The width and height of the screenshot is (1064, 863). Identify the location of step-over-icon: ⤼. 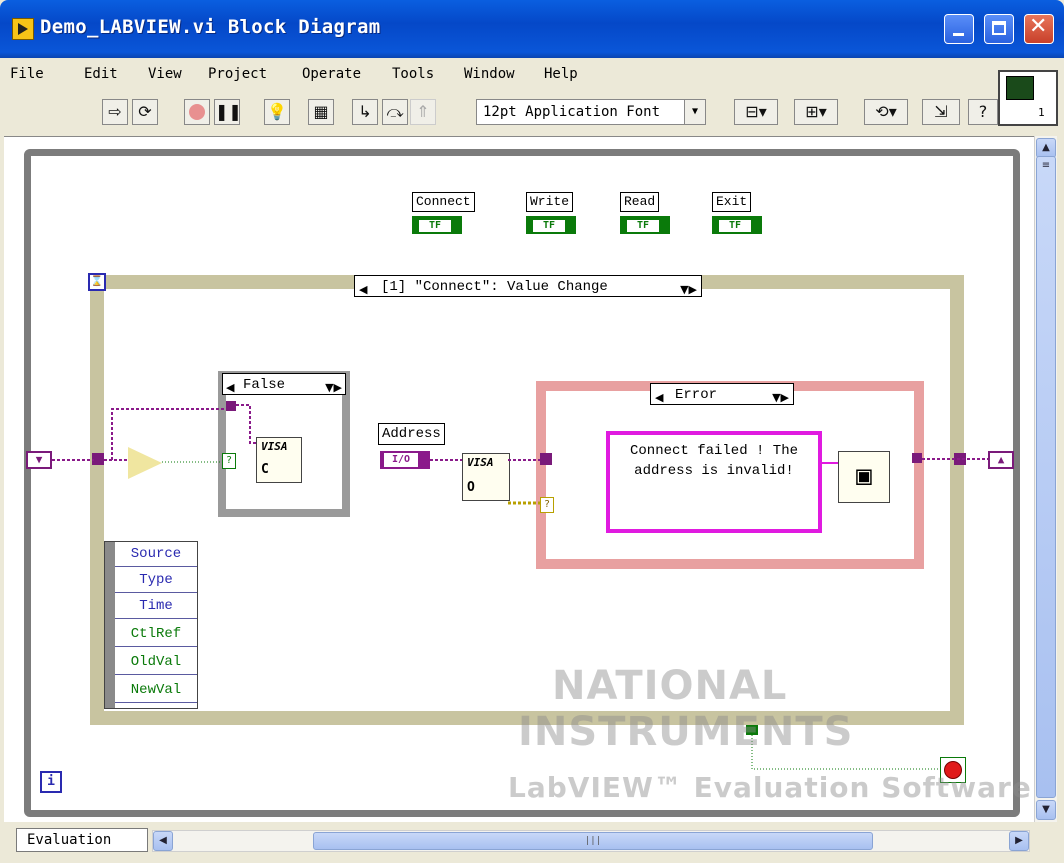
(395, 112).